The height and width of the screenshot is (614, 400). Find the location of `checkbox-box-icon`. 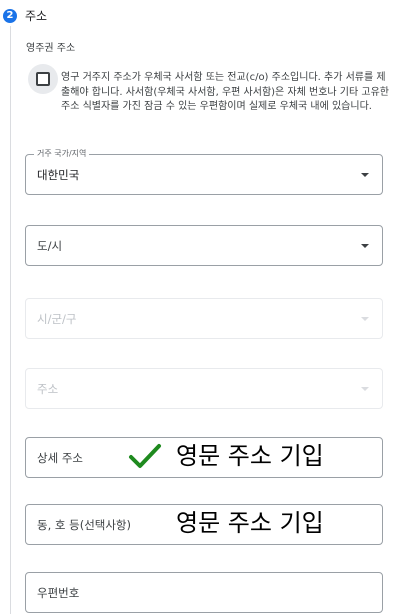

checkbox-box-icon is located at coordinates (43, 79).